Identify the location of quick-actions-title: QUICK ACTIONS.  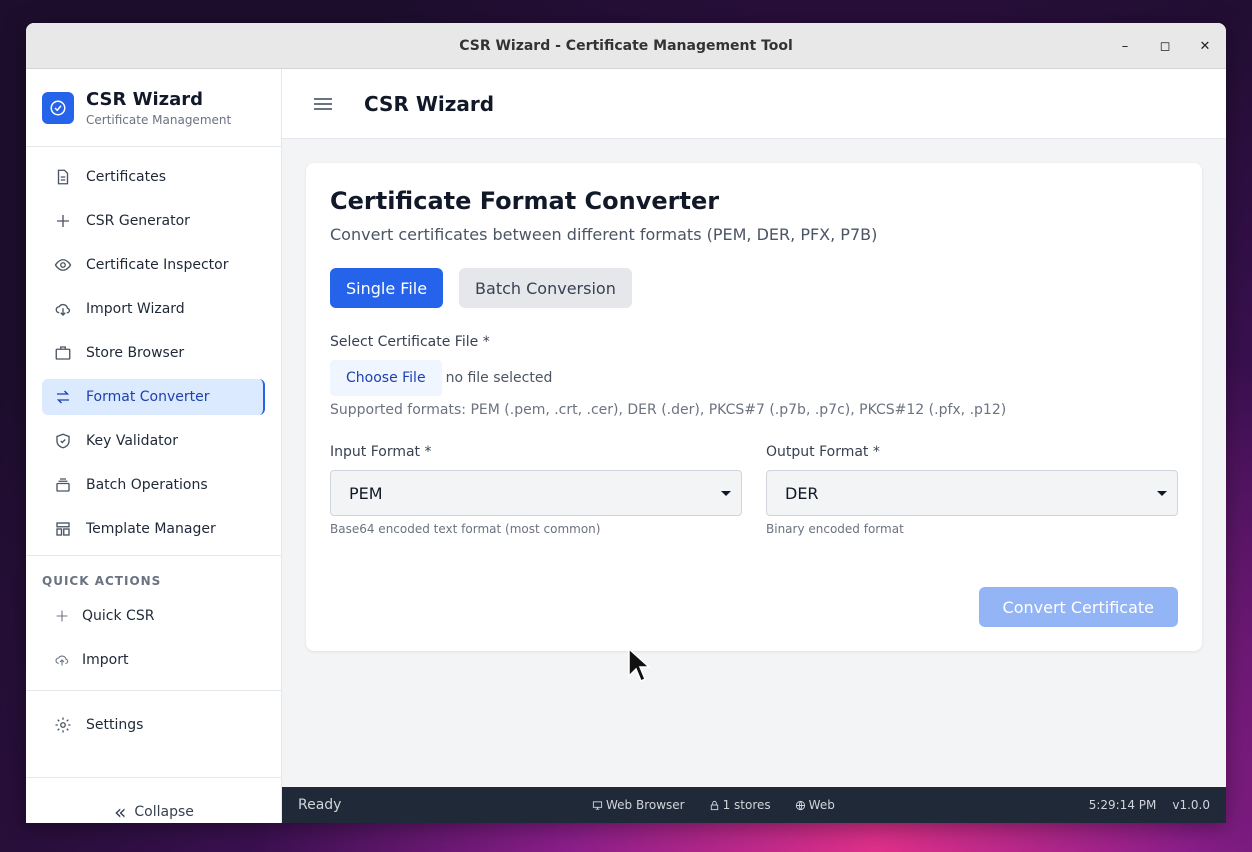
(102, 581).